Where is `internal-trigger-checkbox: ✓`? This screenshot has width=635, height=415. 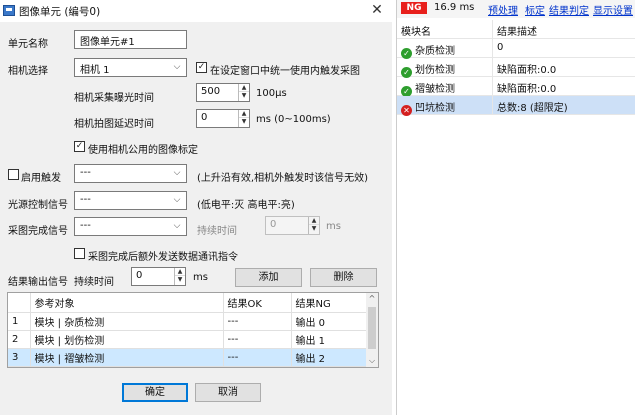 internal-trigger-checkbox: ✓ is located at coordinates (201, 67).